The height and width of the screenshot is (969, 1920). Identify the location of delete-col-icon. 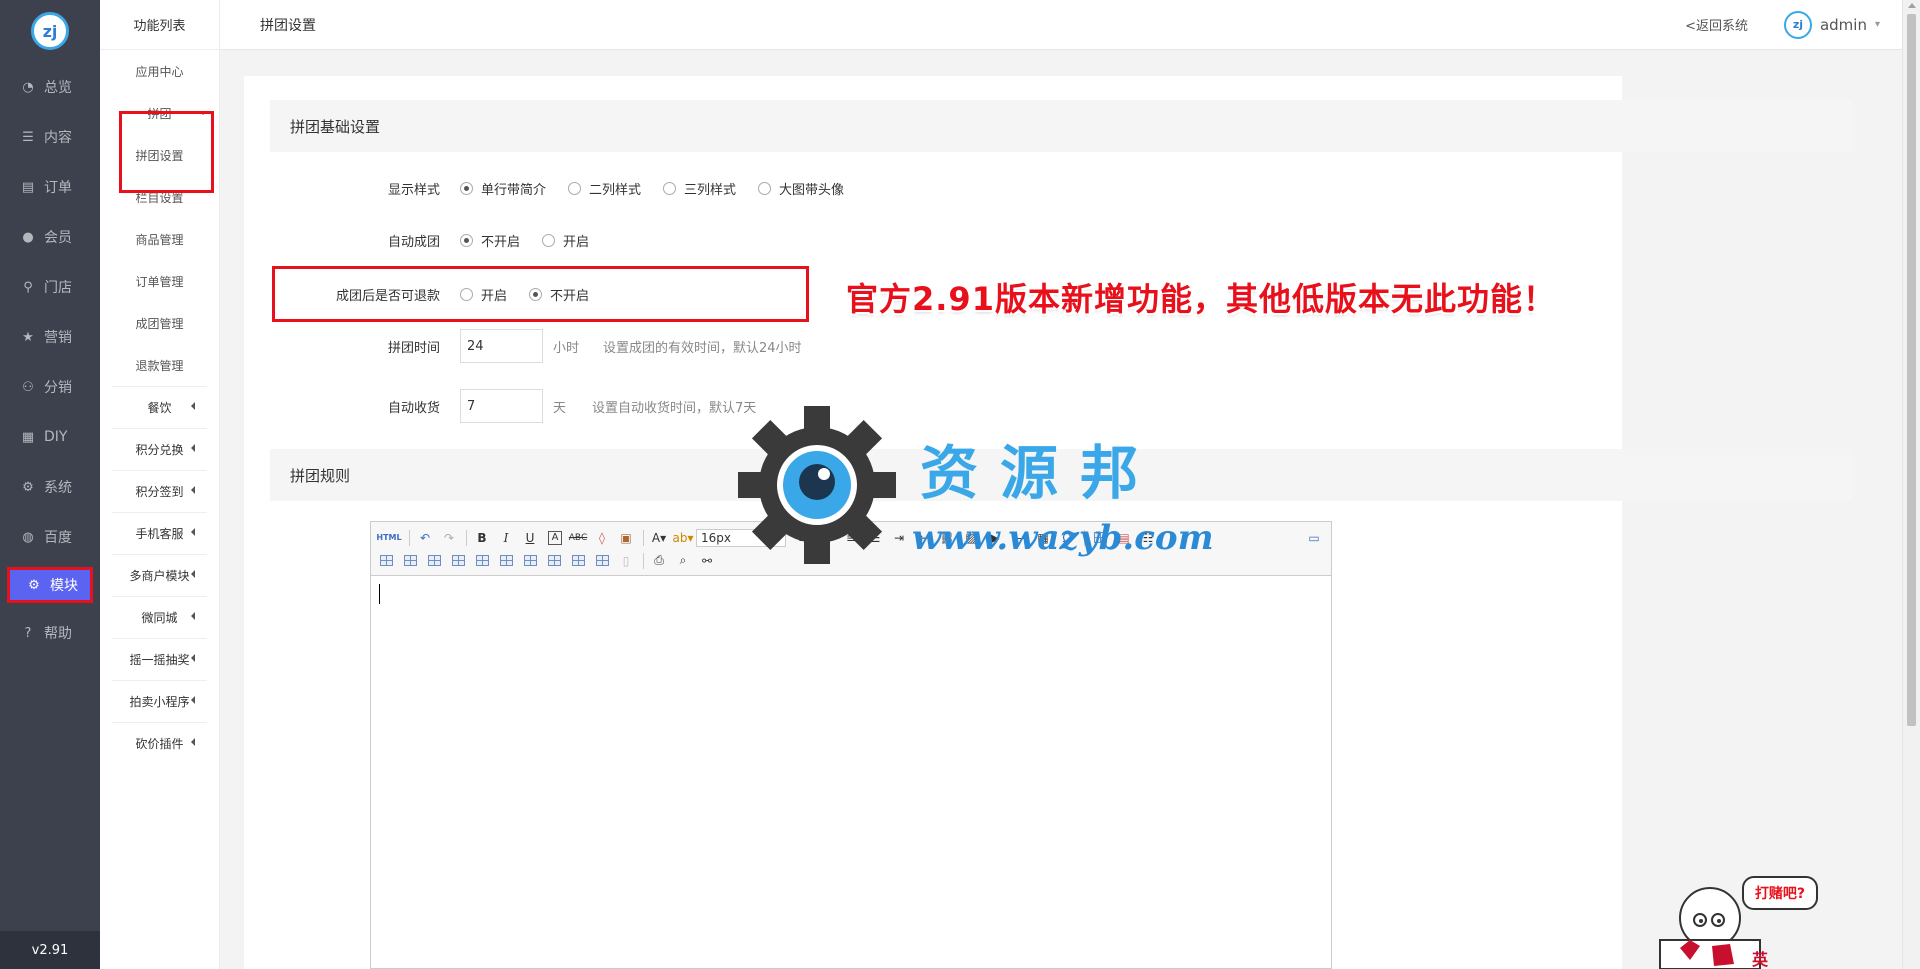
(458, 561).